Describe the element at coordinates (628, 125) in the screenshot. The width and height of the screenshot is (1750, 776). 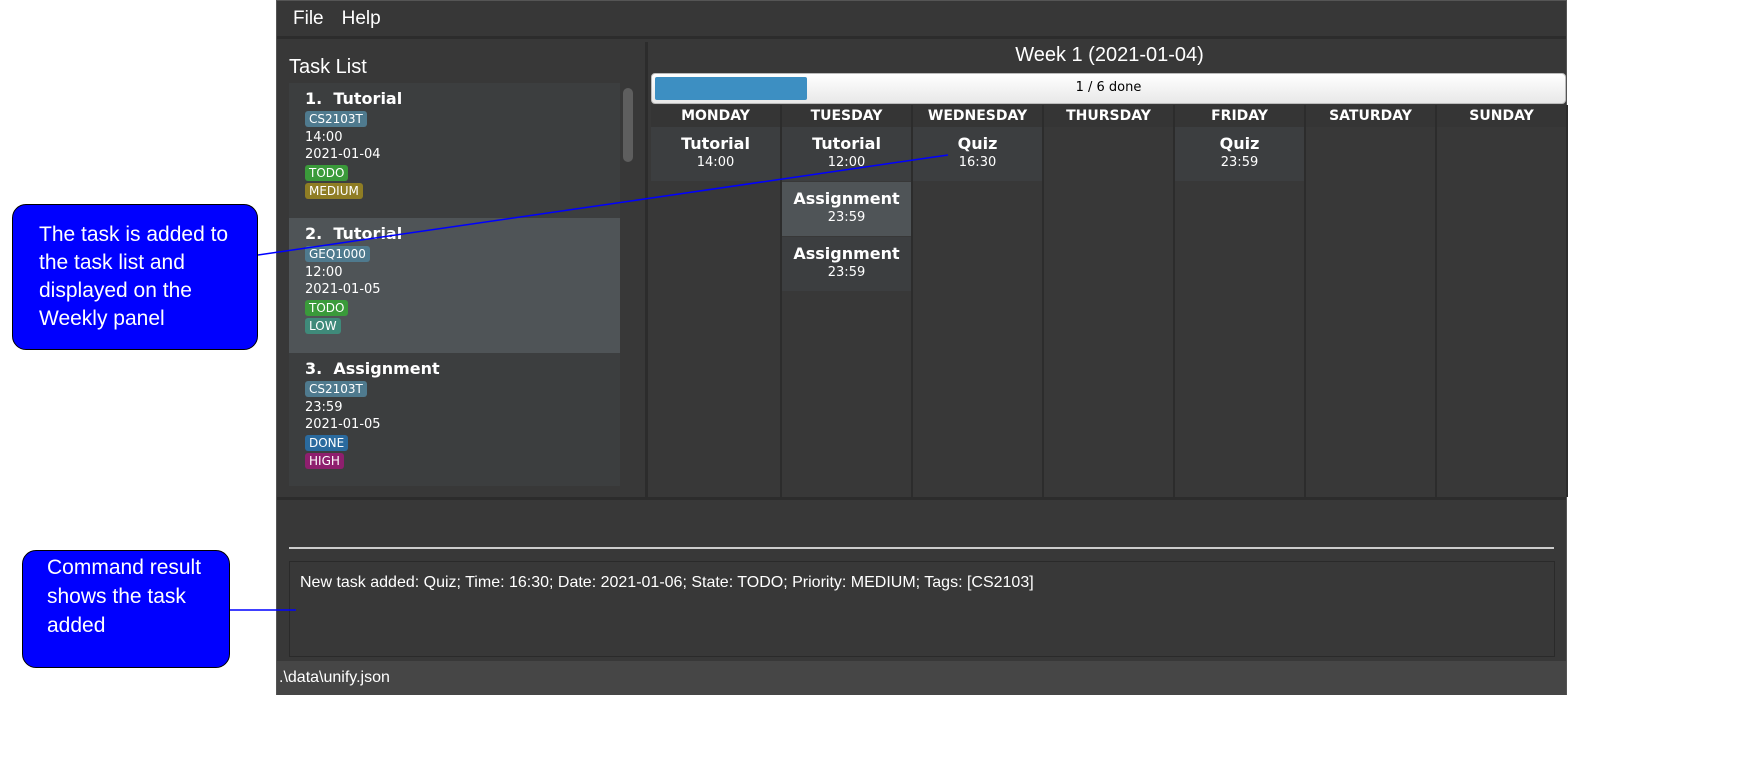
I see `scrollbar` at that location.